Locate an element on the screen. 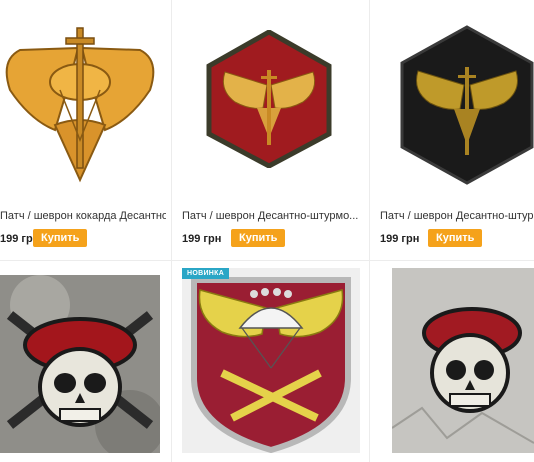 The height and width of the screenshot is (462, 534). skull-sabers-patch-icon is located at coordinates (80, 364).